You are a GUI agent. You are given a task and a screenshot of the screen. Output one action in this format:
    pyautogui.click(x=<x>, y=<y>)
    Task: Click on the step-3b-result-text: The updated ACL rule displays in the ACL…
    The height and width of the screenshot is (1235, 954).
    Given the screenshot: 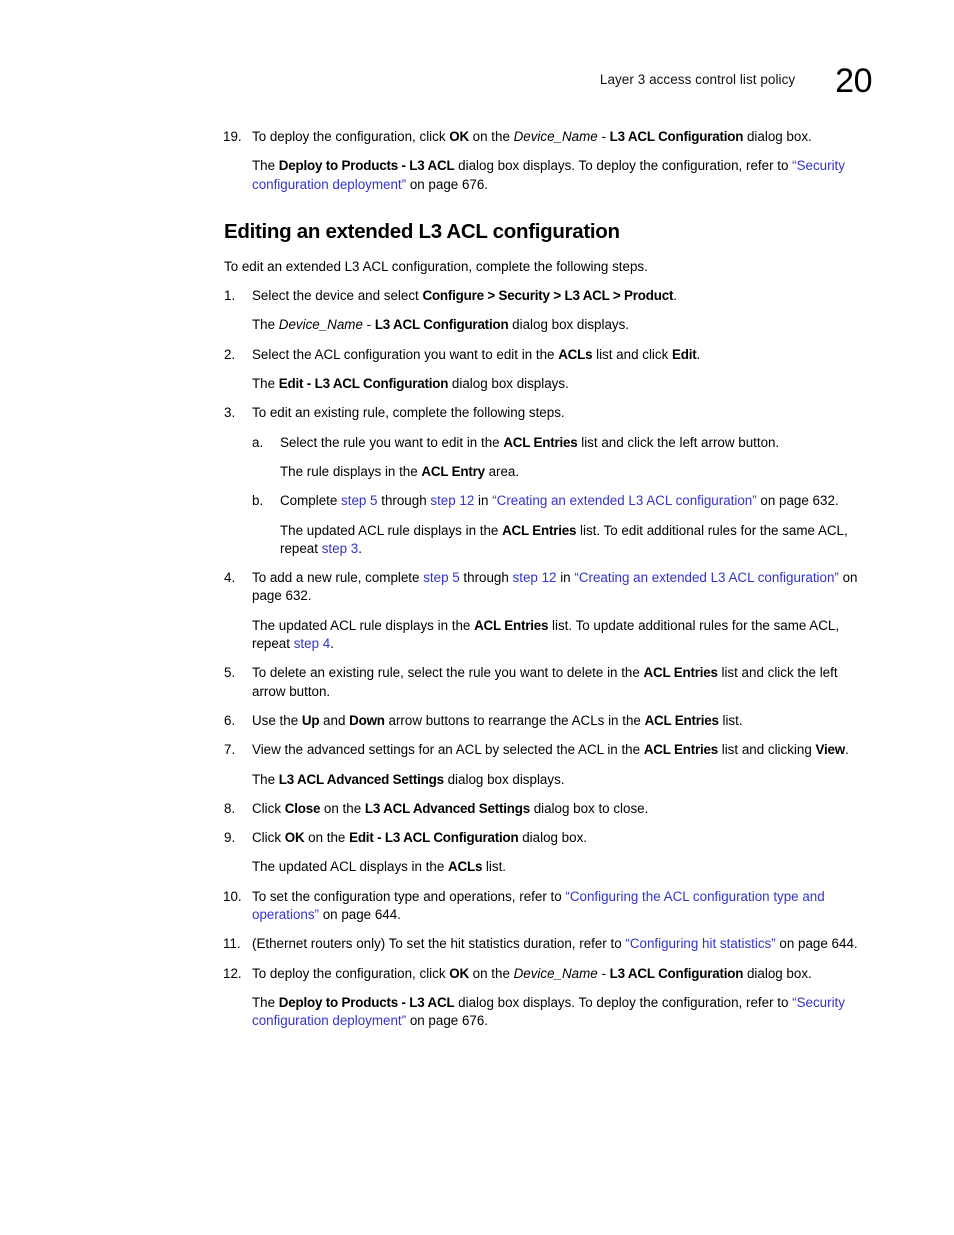 What is the action you would take?
    pyautogui.click(x=576, y=540)
    